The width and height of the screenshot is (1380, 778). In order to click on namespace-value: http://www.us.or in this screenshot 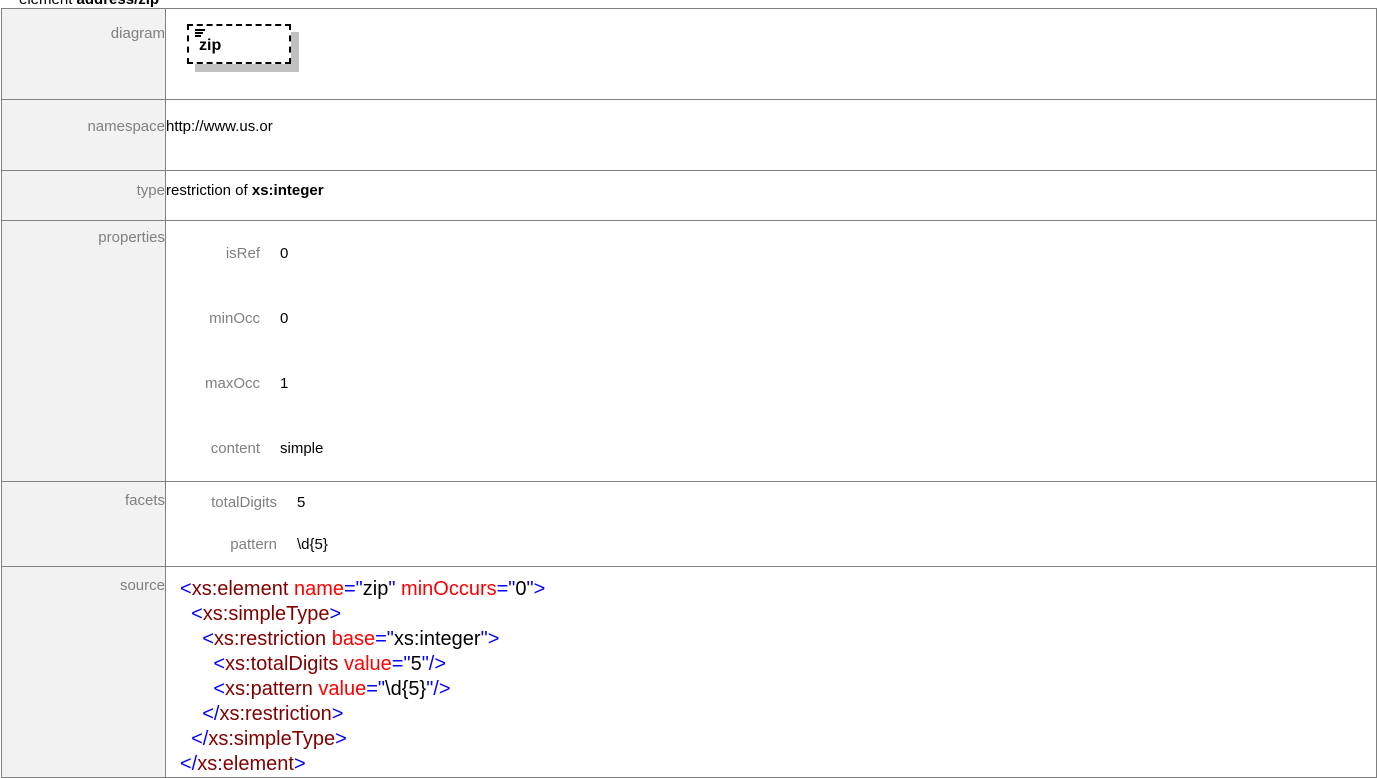, I will do `click(771, 135)`.